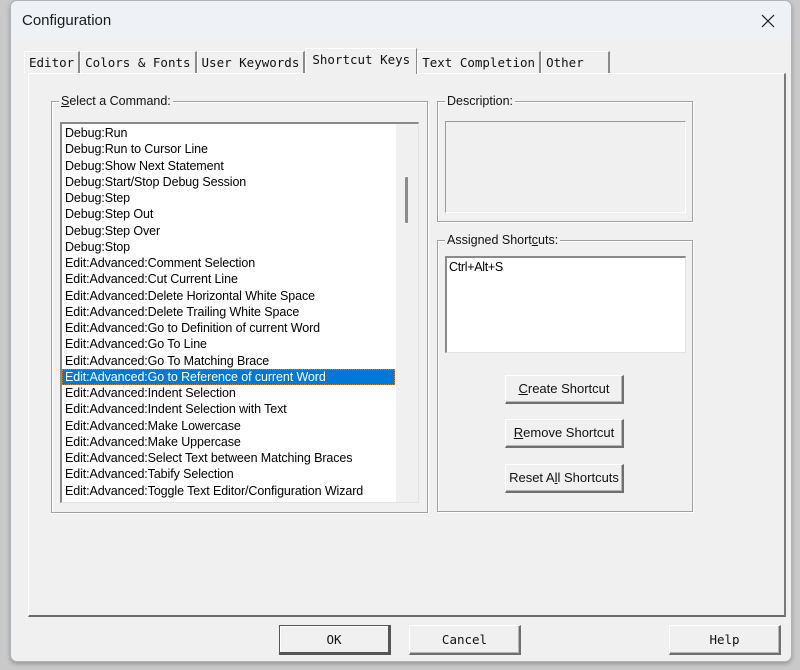  What do you see at coordinates (228, 182) in the screenshot?
I see `command-list-item: Debug:Start/Stop Debug Session` at bounding box center [228, 182].